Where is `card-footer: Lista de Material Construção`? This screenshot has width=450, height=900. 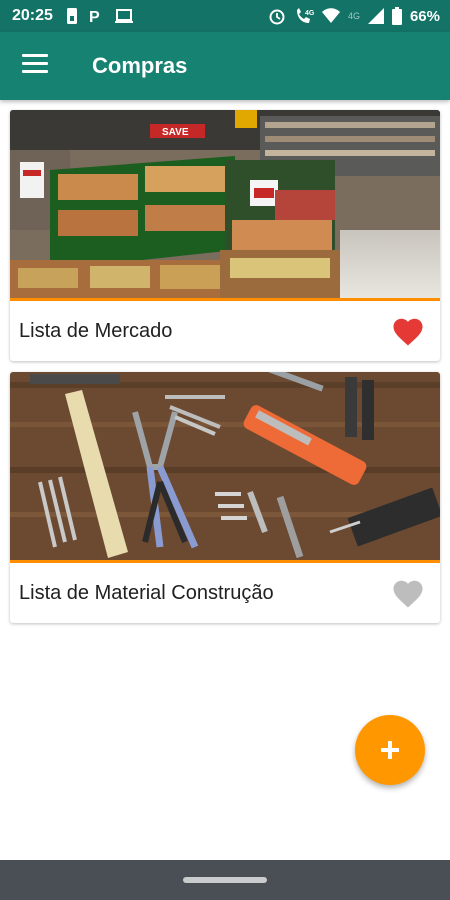 card-footer: Lista de Material Construção is located at coordinates (225, 593).